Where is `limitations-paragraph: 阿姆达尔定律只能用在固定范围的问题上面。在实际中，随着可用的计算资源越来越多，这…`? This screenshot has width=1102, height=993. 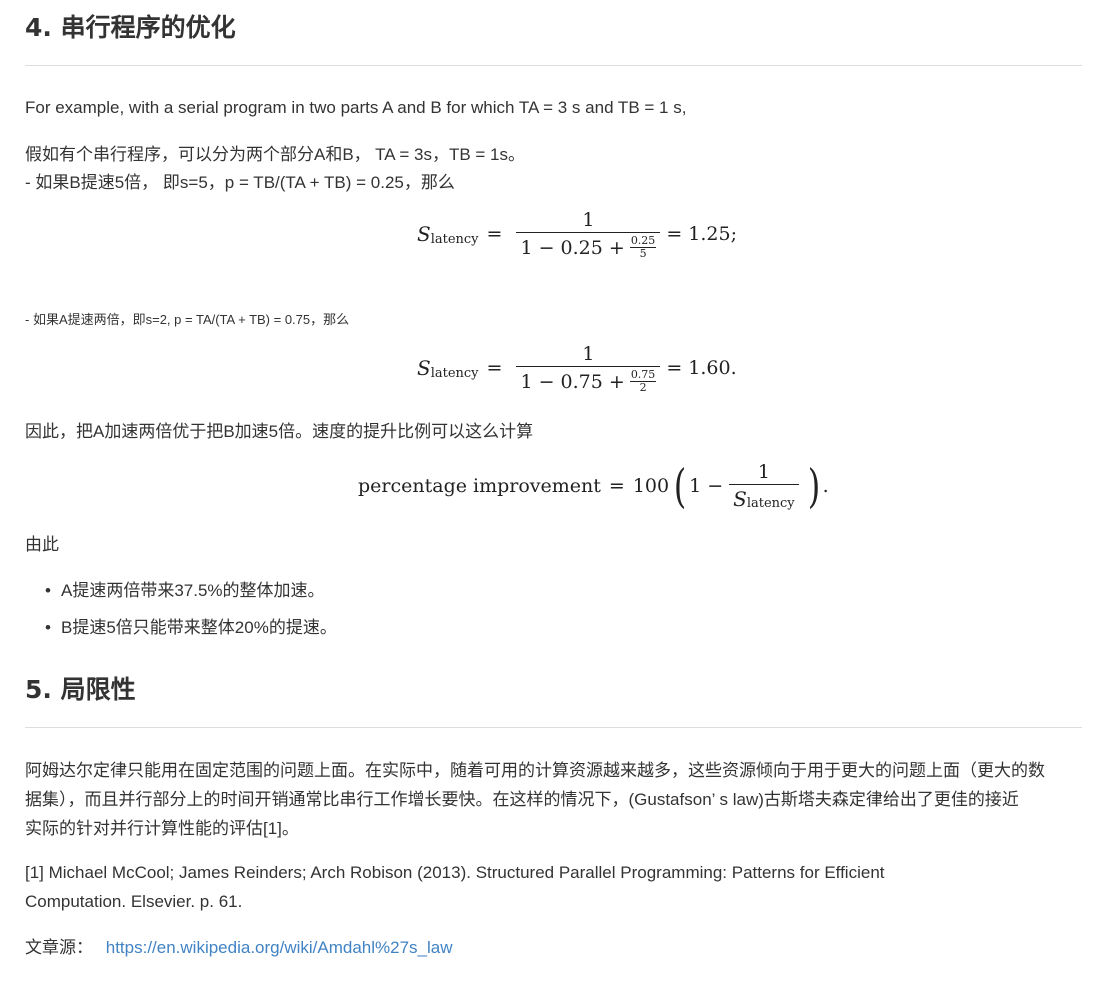
limitations-paragraph: 阿姆达尔定律只能用在固定范围的问题上面。在实际中，随着可用的计算资源越来越多，这… is located at coordinates (553, 799).